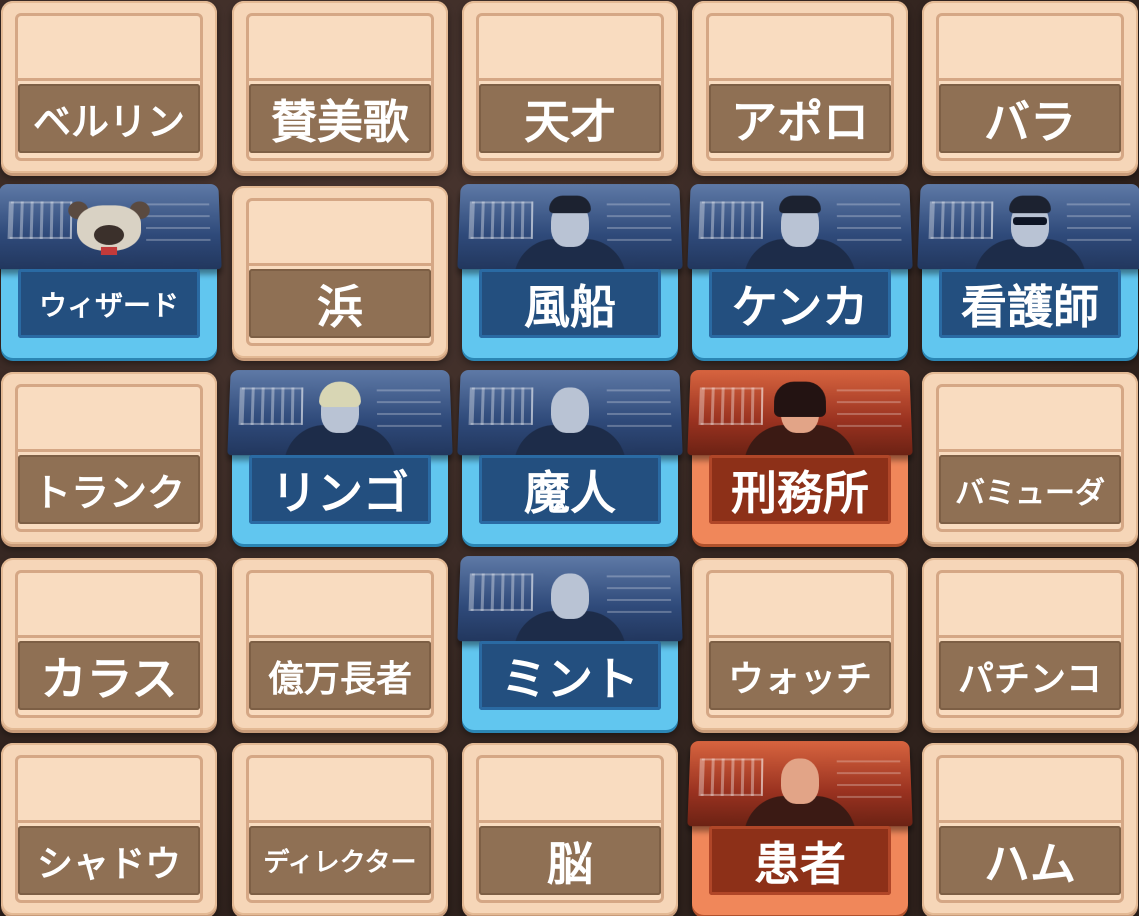 This screenshot has height=916, width=1139. I want to click on agent-portrait-woman-jacket, so click(800, 227).